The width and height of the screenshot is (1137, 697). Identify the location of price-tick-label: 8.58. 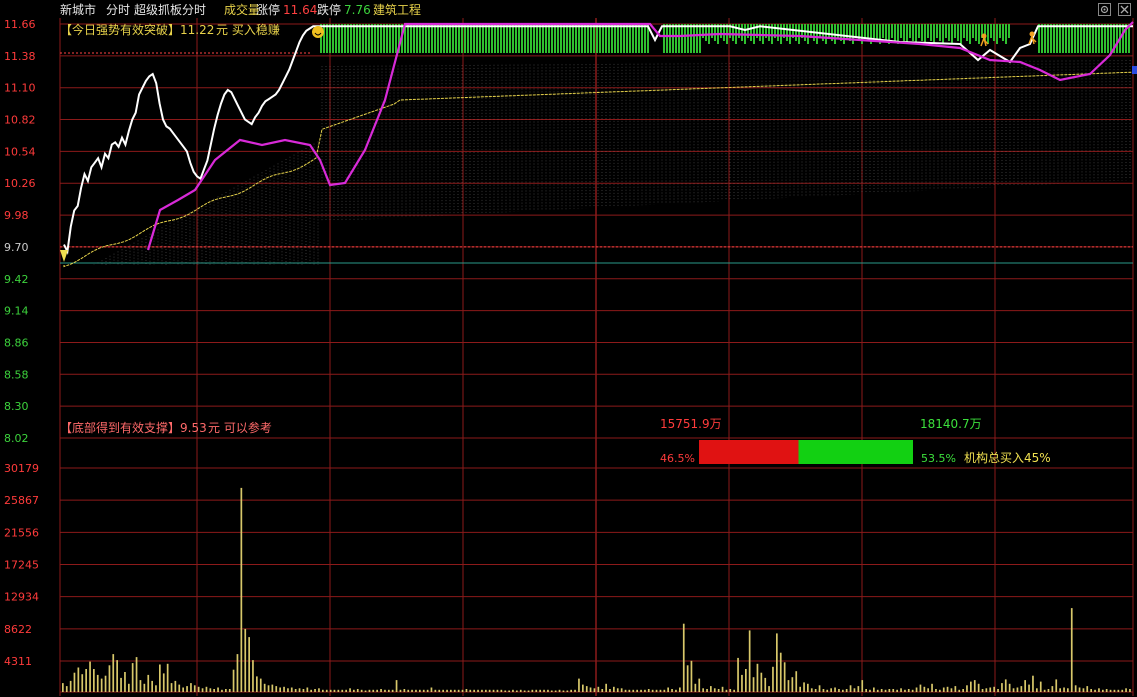
(16, 374).